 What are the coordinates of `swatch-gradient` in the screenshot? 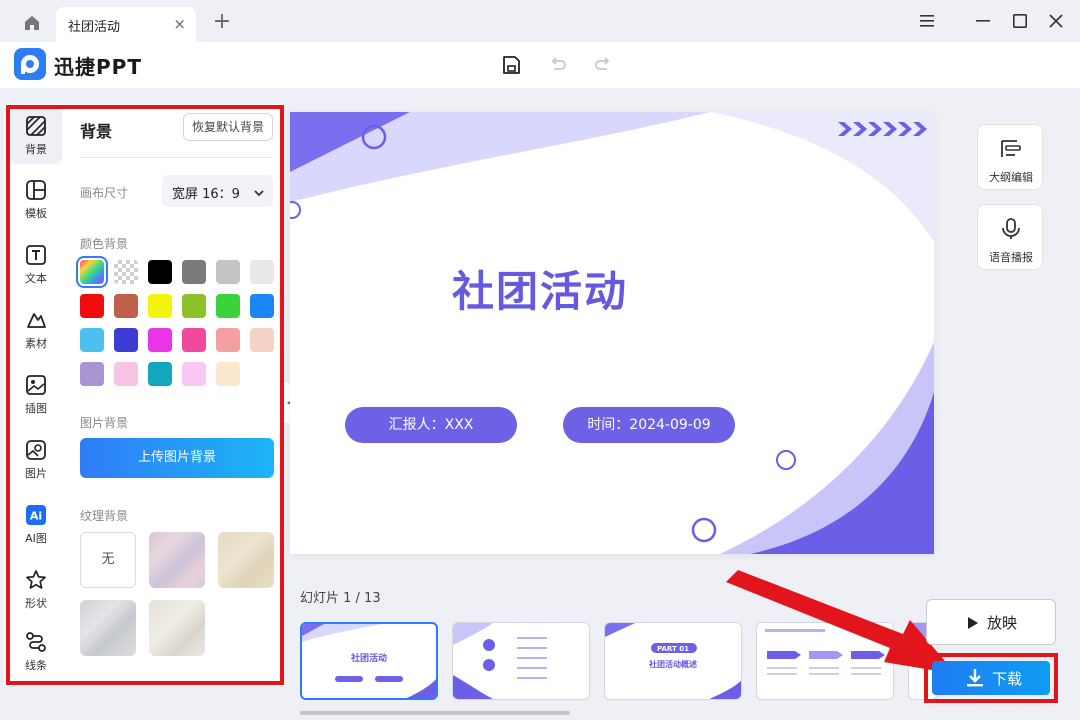 It's located at (92, 272).